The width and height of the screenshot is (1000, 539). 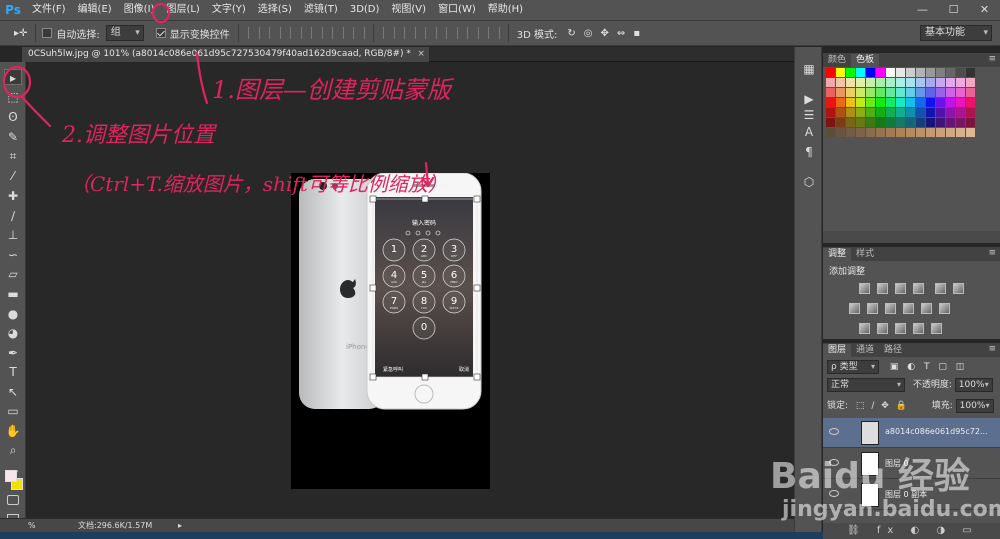 What do you see at coordinates (860, 406) in the screenshot?
I see `lock-pixels-icon: ⬚` at bounding box center [860, 406].